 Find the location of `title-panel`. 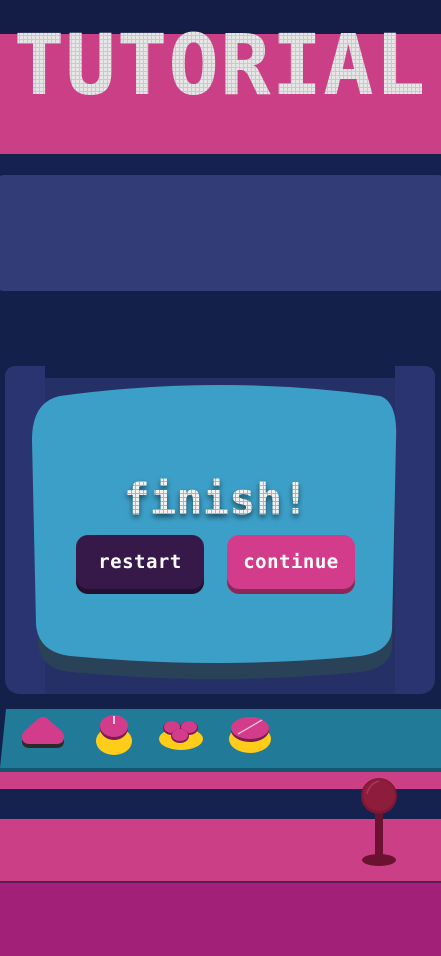

title-panel is located at coordinates (220, 233).